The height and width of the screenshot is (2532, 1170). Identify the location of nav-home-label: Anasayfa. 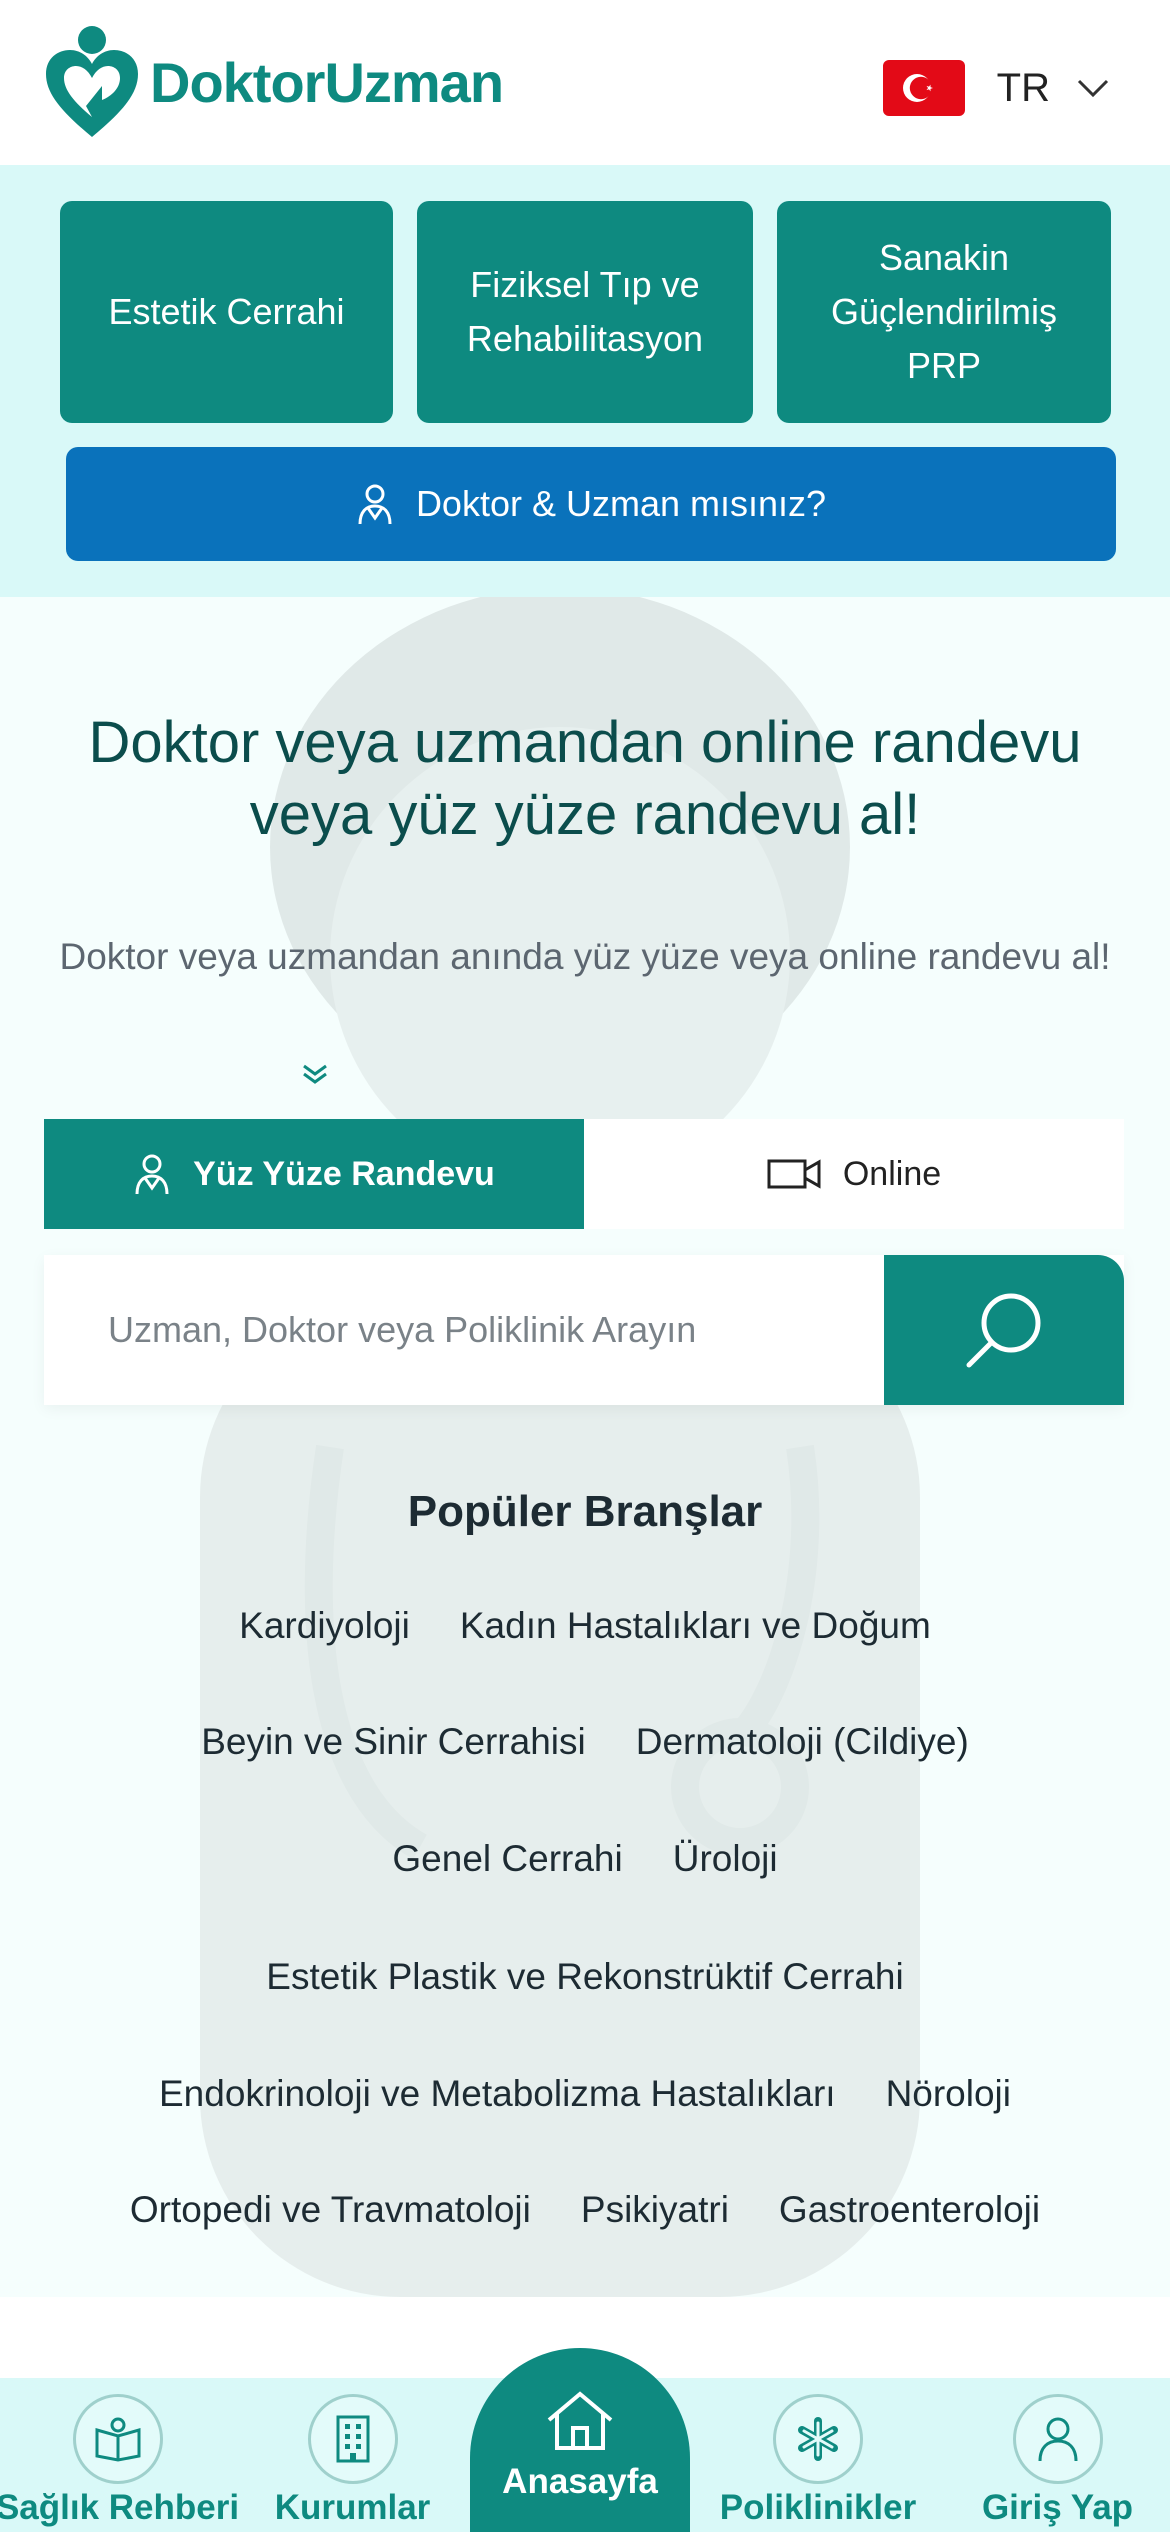
(580, 2481).